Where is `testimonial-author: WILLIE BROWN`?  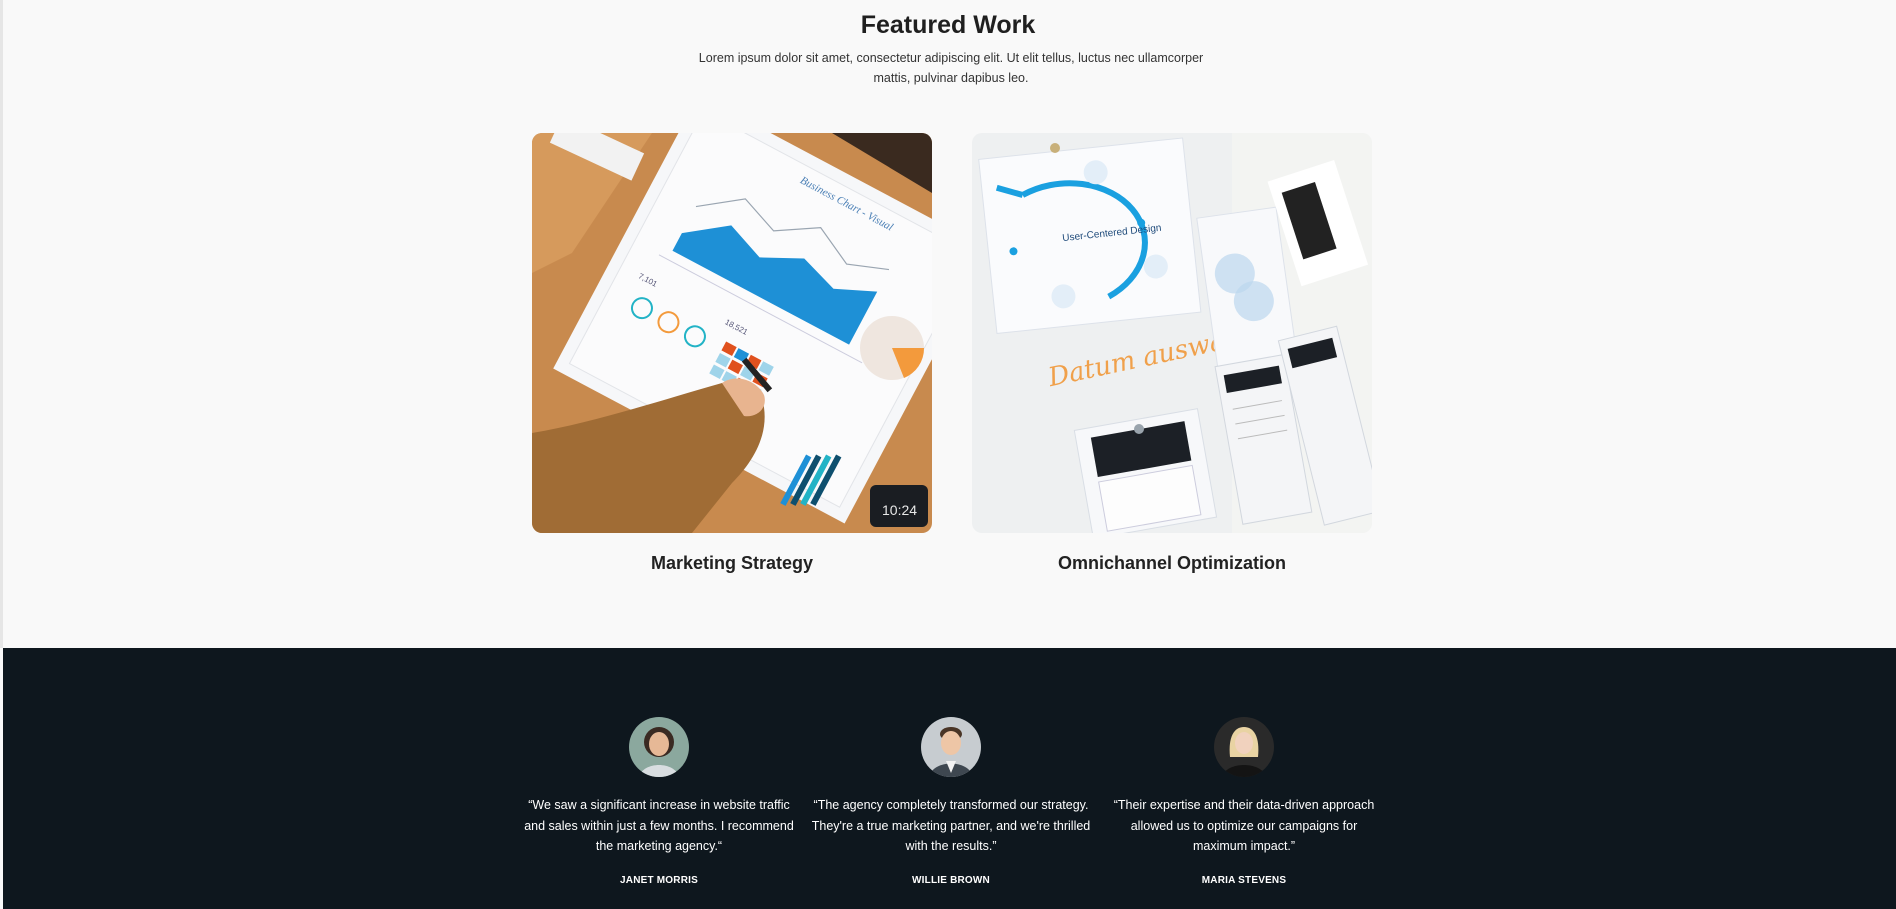
testimonial-author: WILLIE BROWN is located at coordinates (951, 880).